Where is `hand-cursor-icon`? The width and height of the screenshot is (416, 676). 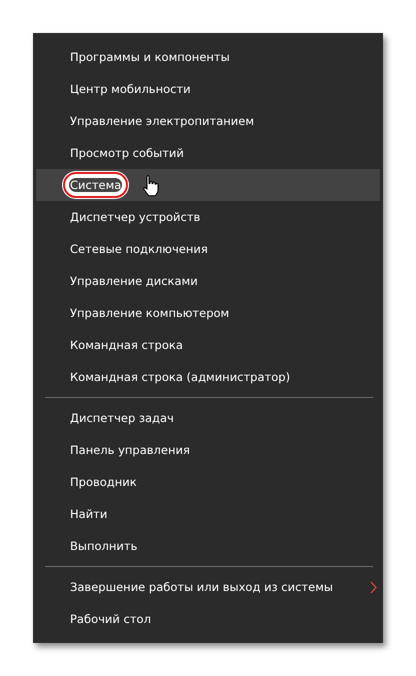
hand-cursor-icon is located at coordinates (151, 186).